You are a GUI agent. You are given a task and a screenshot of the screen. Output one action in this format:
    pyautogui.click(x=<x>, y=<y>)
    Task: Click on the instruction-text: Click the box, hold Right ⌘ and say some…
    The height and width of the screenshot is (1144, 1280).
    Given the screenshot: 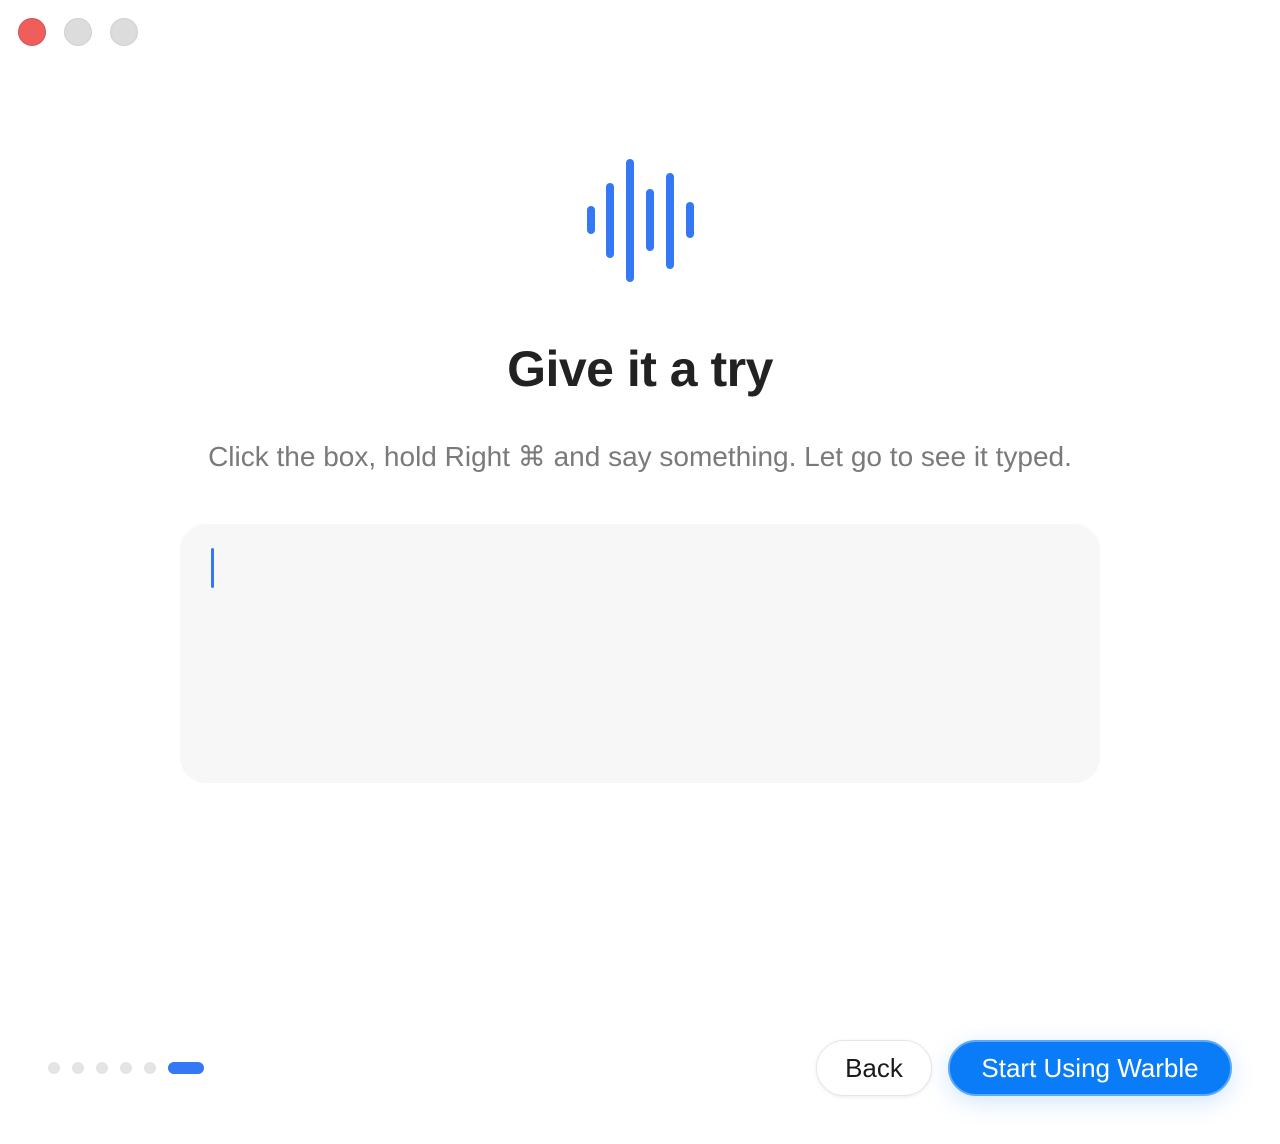 What is the action you would take?
    pyautogui.click(x=640, y=456)
    